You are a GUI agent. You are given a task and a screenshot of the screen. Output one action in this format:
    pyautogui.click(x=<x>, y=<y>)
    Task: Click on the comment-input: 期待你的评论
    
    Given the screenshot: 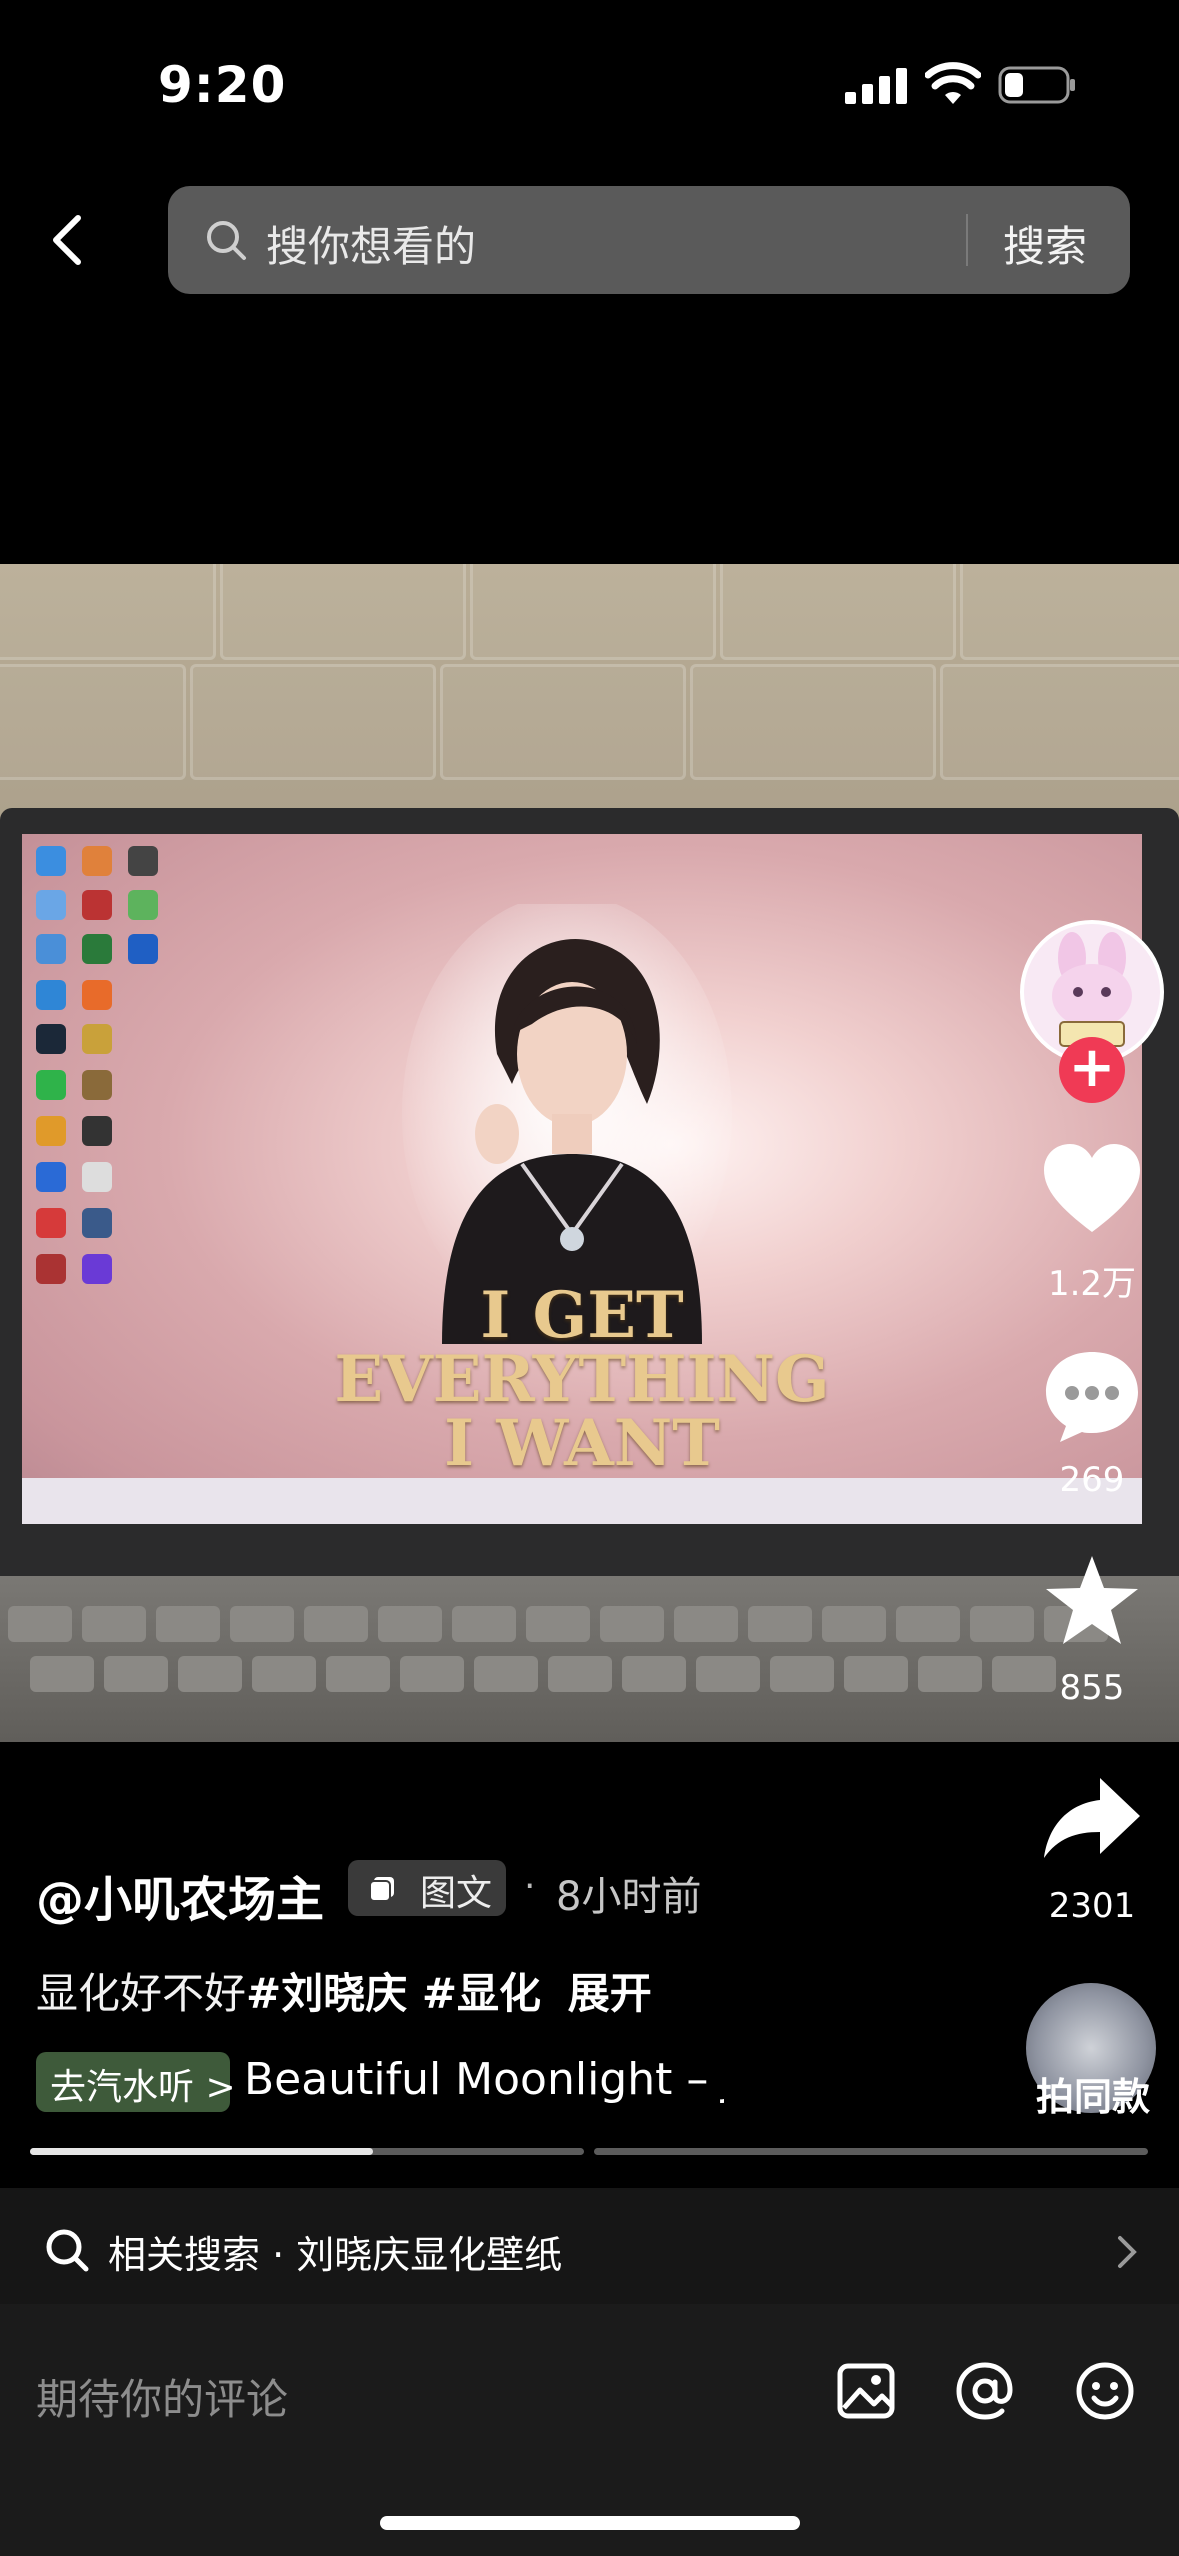 What is the action you would take?
    pyautogui.click(x=162, y=2396)
    